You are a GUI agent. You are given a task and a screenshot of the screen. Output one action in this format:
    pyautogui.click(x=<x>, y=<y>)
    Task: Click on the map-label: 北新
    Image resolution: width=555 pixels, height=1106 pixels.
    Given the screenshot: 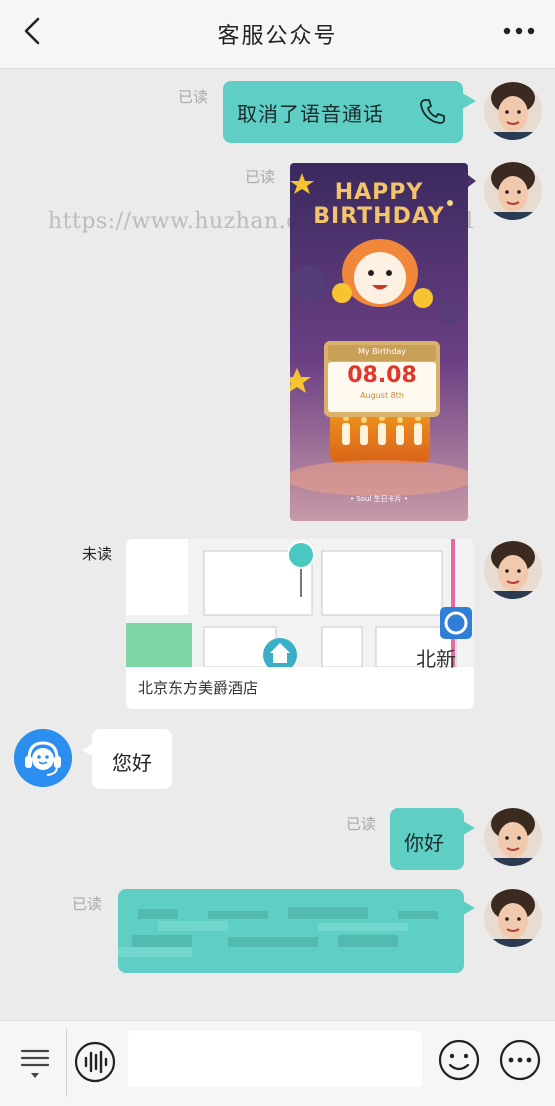 What is the action you would take?
    pyautogui.click(x=436, y=659)
    